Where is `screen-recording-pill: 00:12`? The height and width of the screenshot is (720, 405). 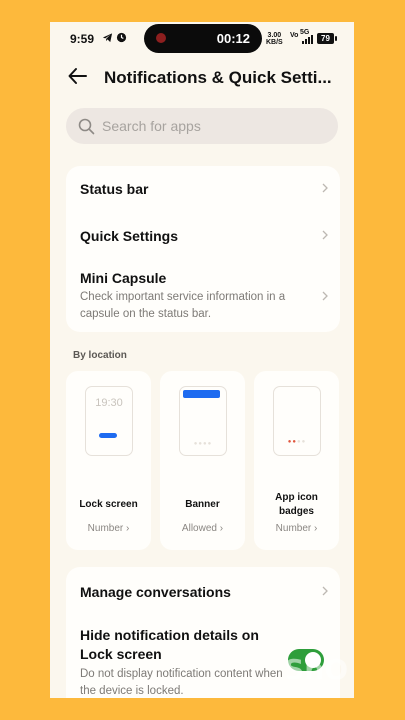 screen-recording-pill: 00:12 is located at coordinates (203, 38).